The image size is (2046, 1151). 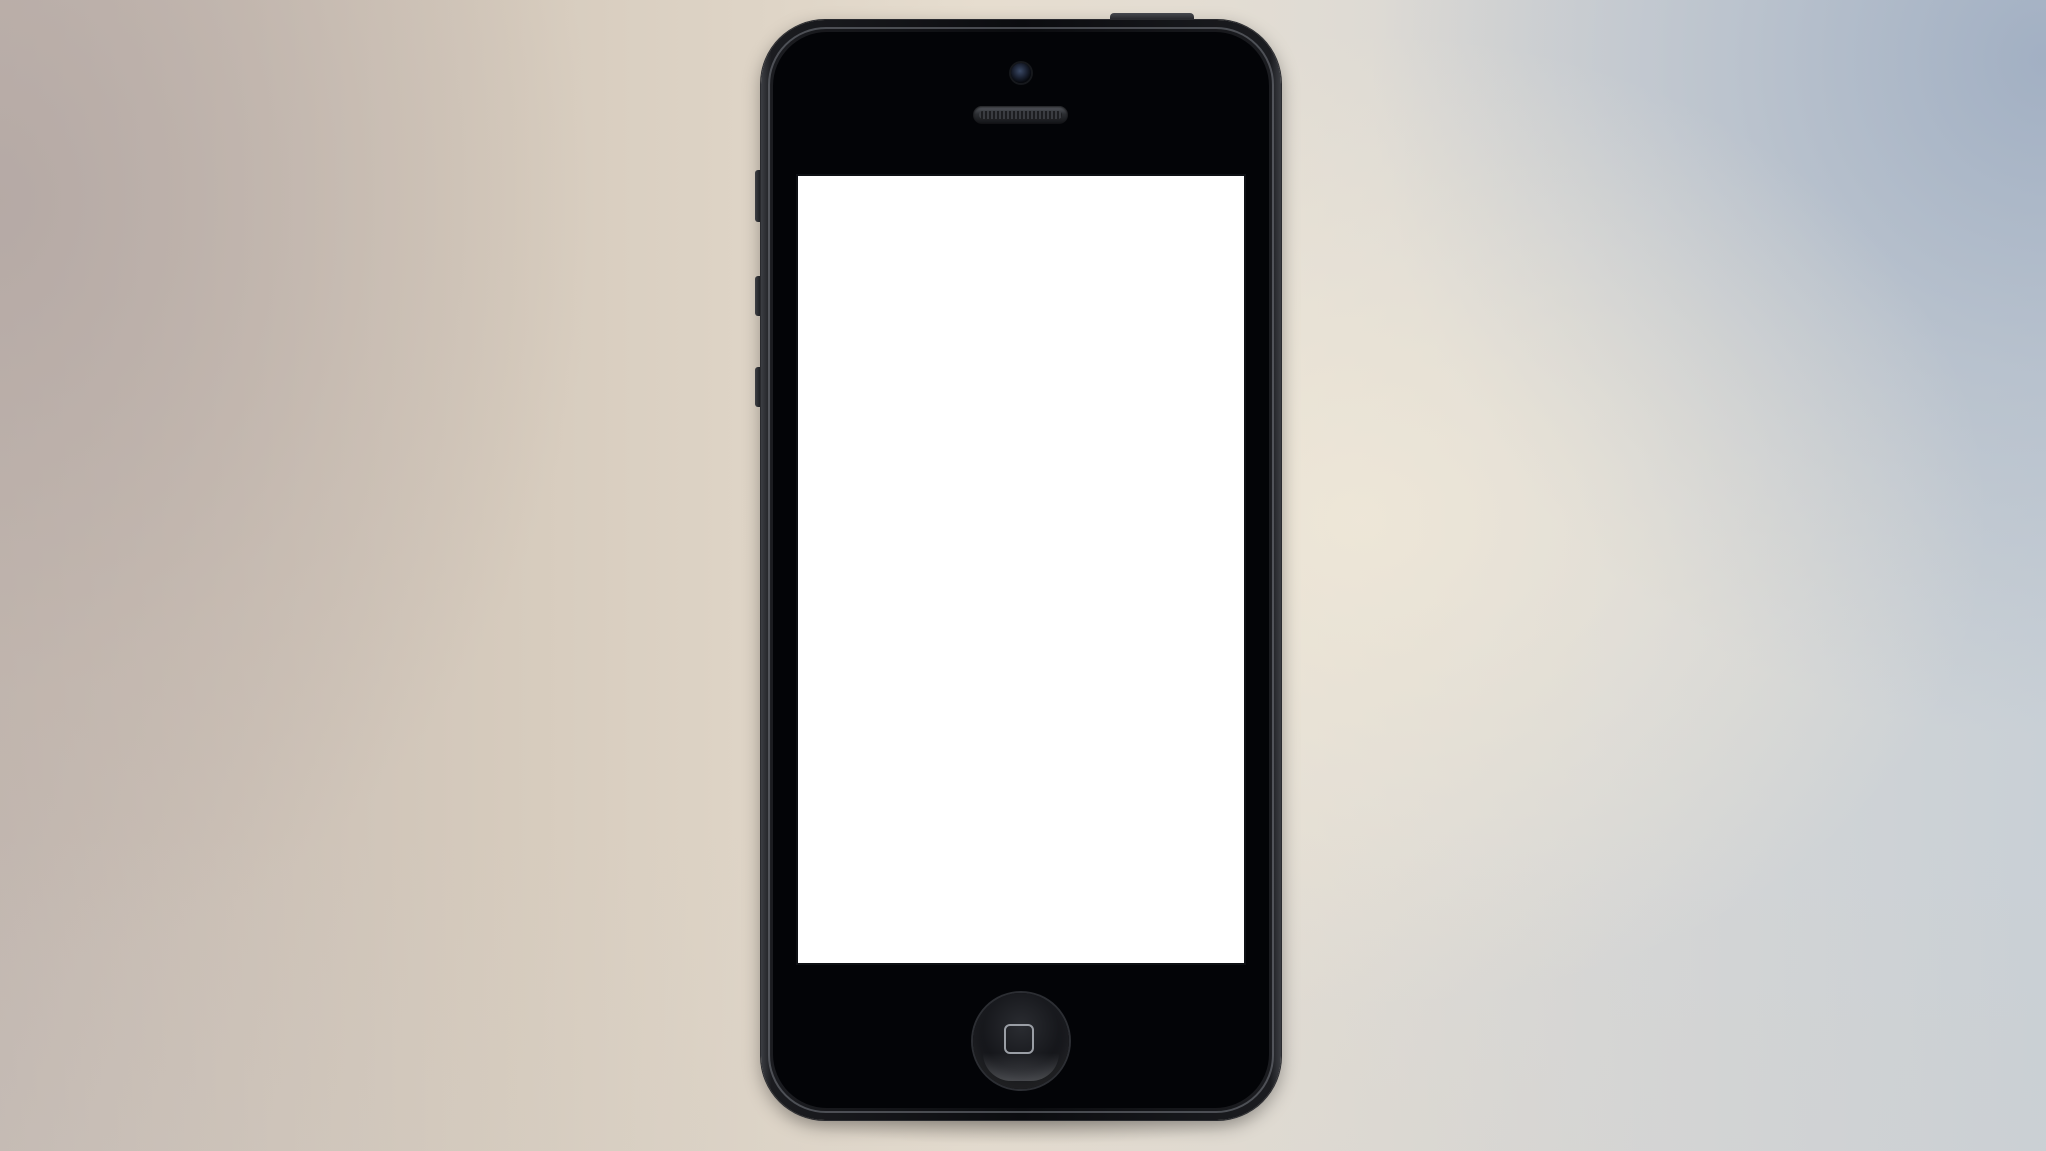 I want to click on home-square-icon, so click(x=1019, y=1039).